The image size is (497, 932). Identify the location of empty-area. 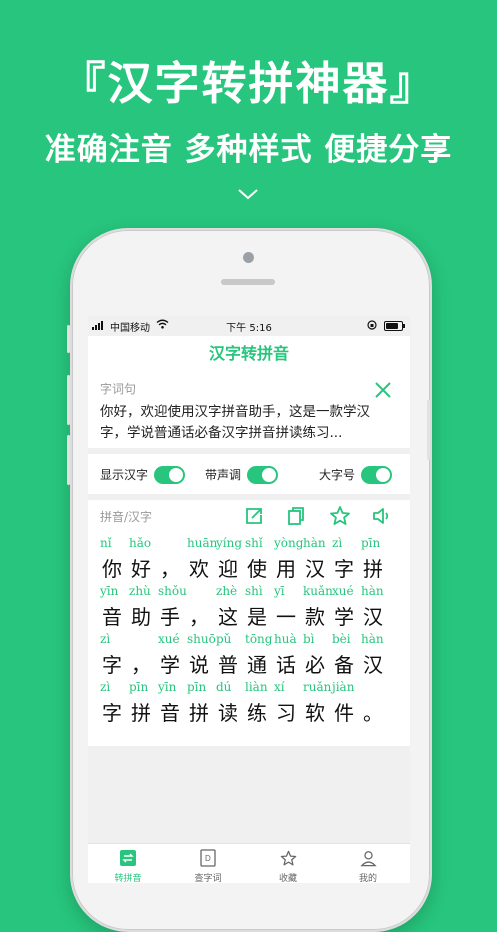
(249, 794).